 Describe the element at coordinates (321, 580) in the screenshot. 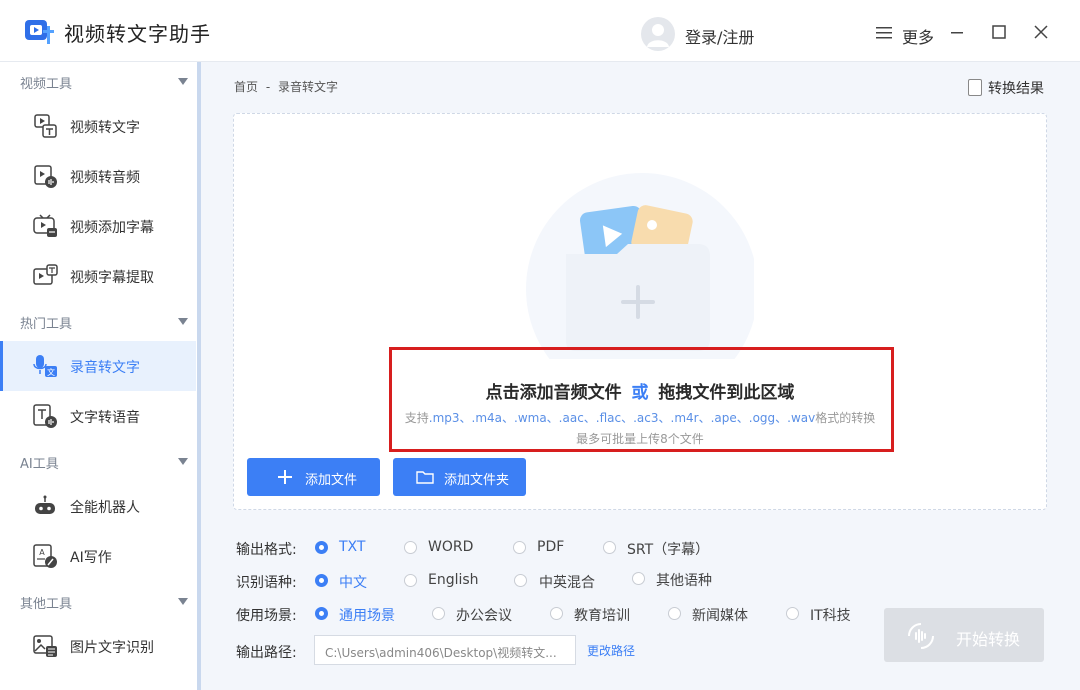

I see `language-chinese-radio` at that location.